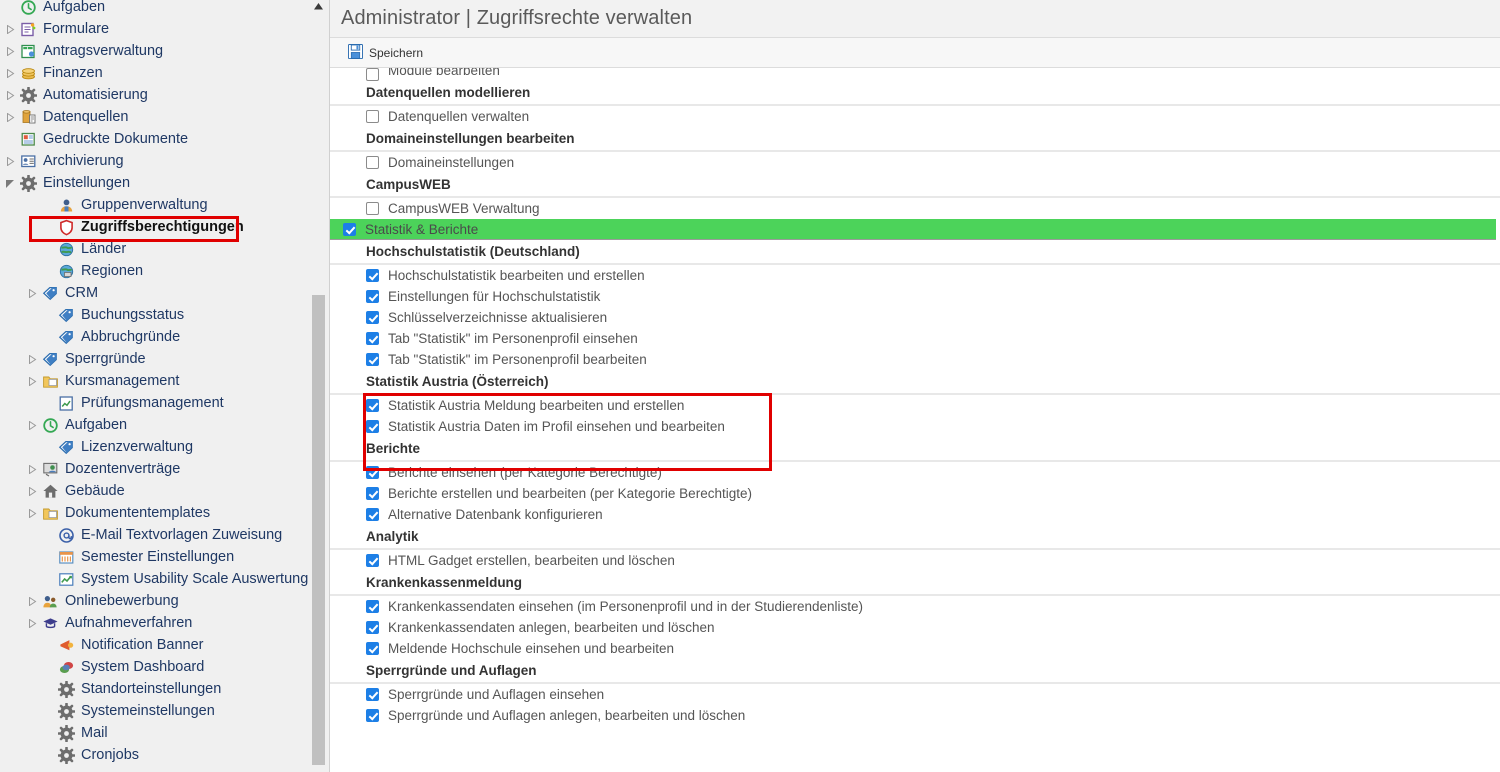 The width and height of the screenshot is (1500, 772). What do you see at coordinates (155, 73) in the screenshot?
I see `sidebar-item-finanzen: Finanzen` at bounding box center [155, 73].